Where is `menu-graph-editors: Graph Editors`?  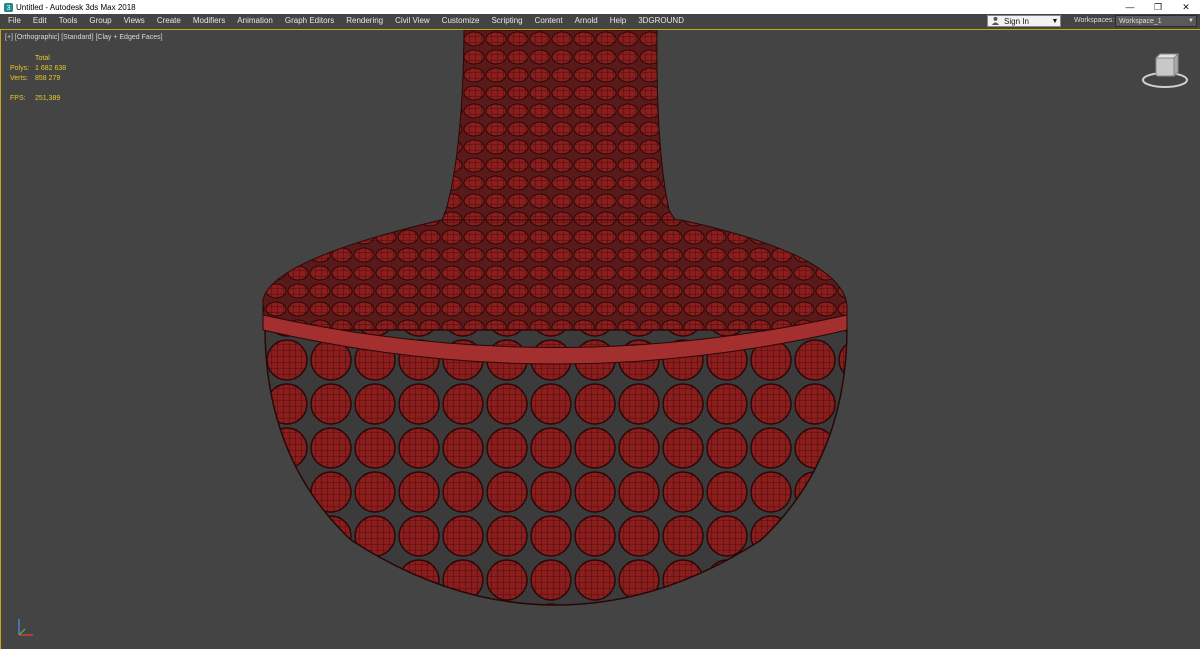 menu-graph-editors: Graph Editors is located at coordinates (309, 21).